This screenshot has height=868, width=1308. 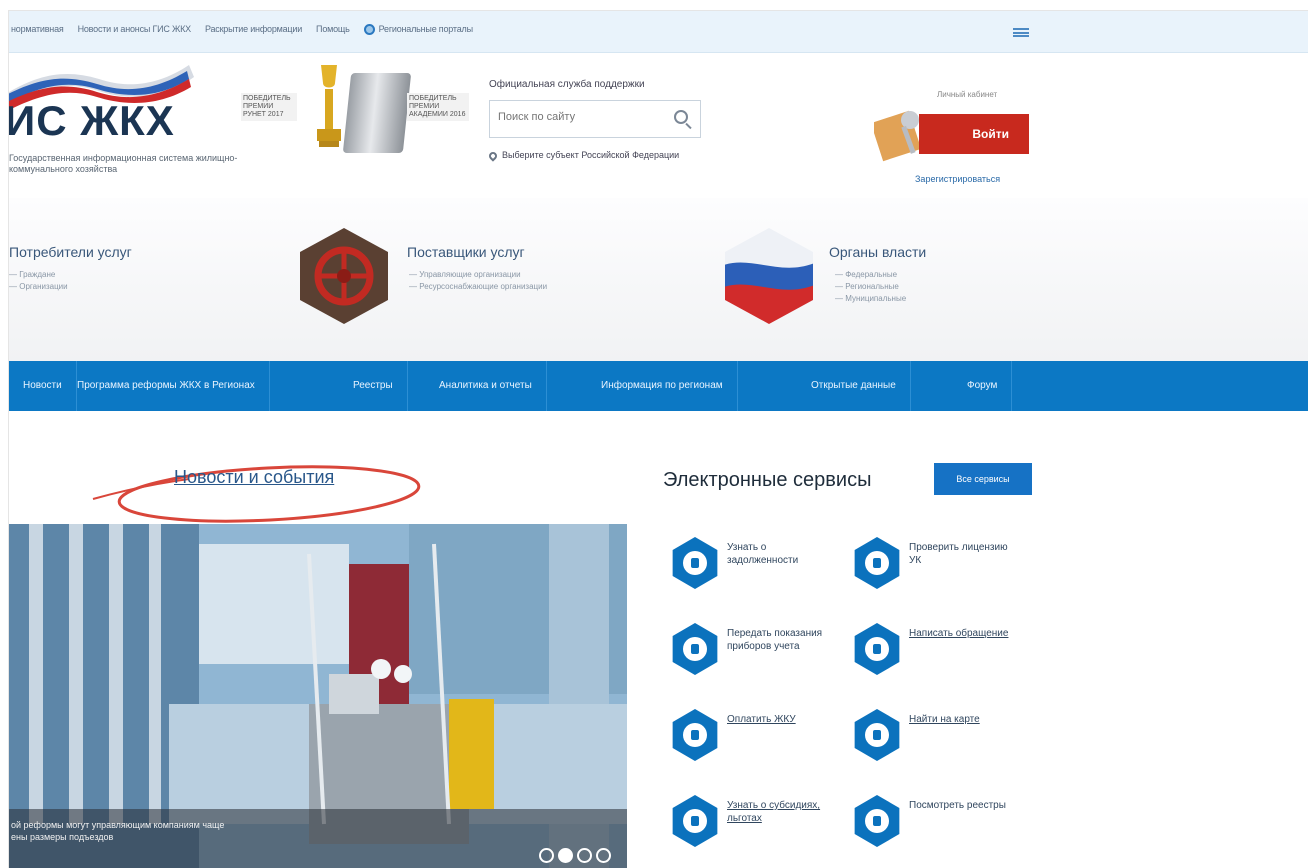 What do you see at coordinates (877, 735) in the screenshot?
I see `map-pin-icon` at bounding box center [877, 735].